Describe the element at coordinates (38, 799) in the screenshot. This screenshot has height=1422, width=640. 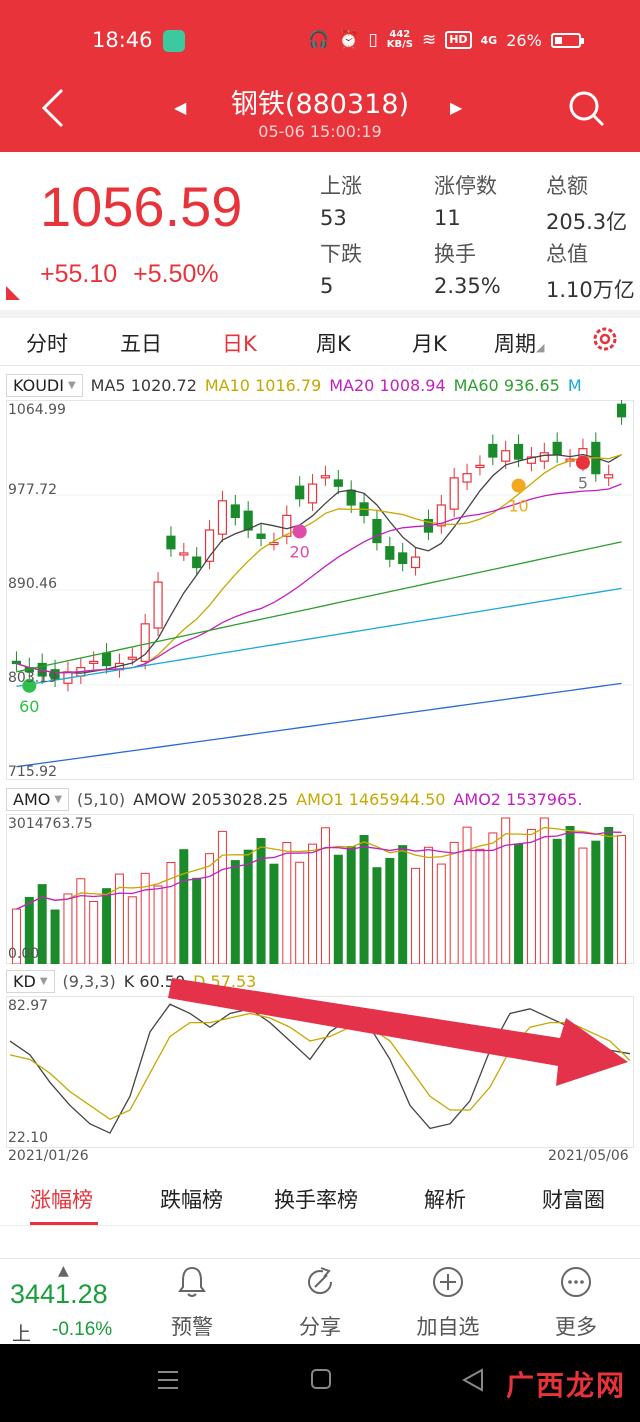
I see `volume-indicator-select: AMO ▼` at that location.